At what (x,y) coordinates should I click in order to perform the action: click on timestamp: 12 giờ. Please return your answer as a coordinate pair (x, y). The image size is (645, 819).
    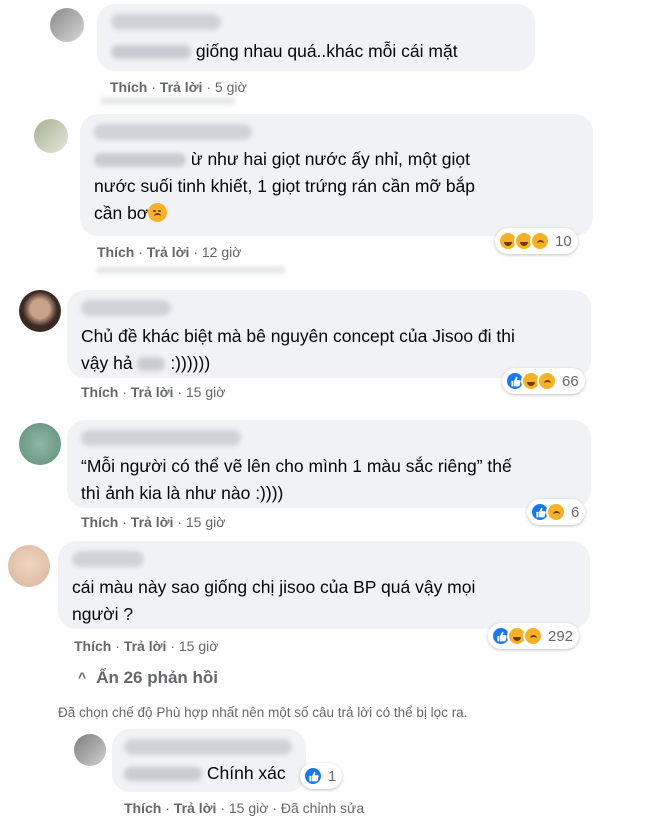
    Looking at the image, I should click on (222, 252).